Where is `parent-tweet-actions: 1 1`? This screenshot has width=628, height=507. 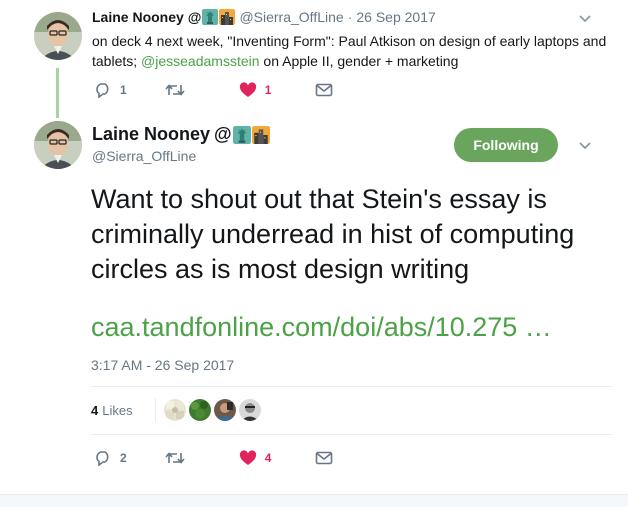 parent-tweet-actions: 1 1 is located at coordinates (213, 90).